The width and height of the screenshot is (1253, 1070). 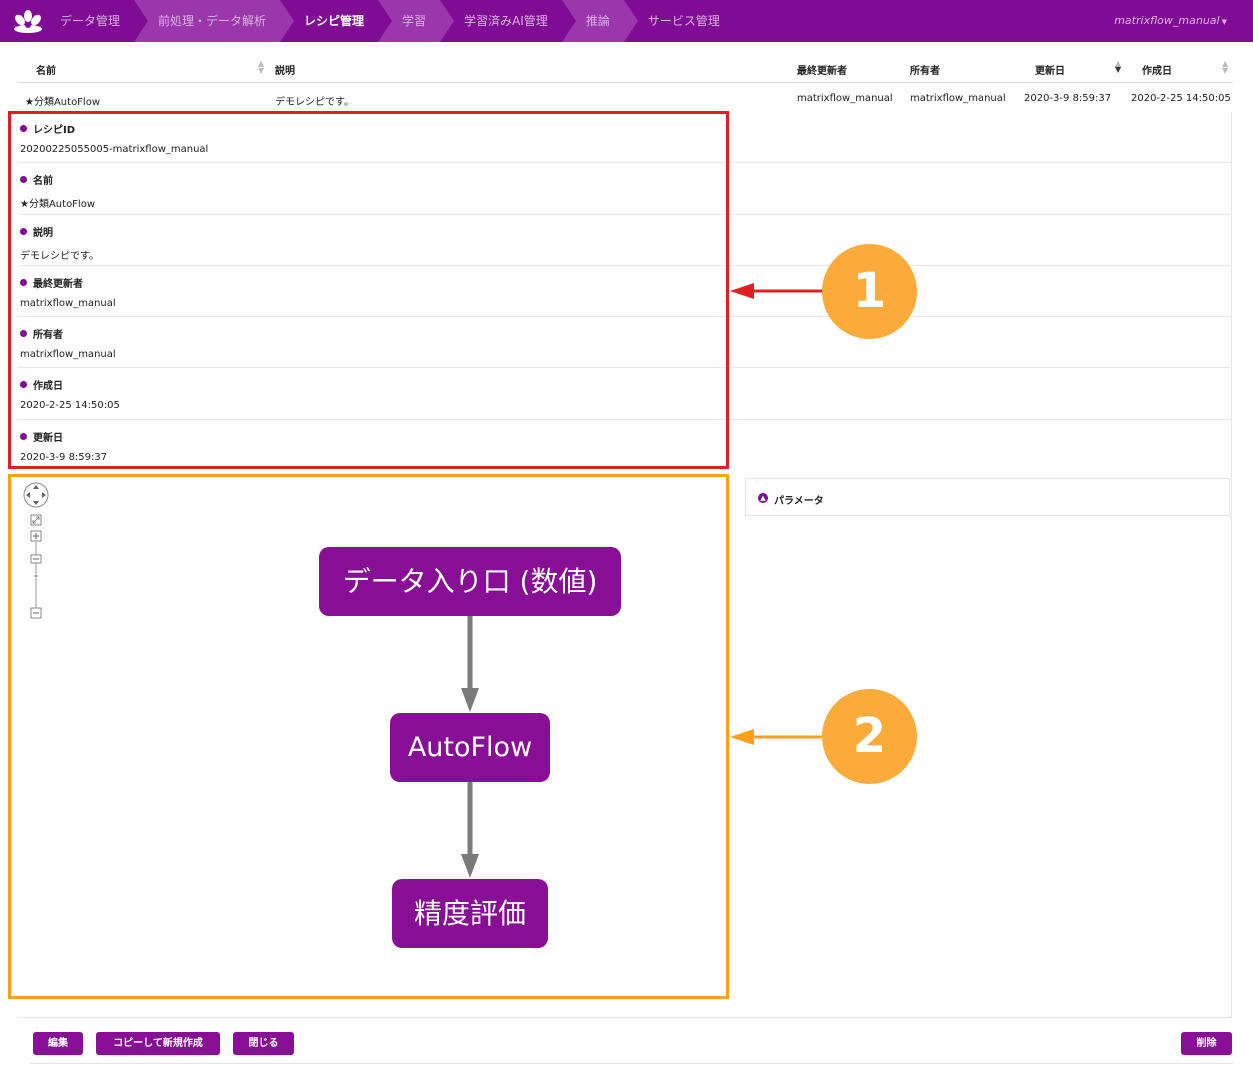 What do you see at coordinates (1206, 1043) in the screenshot?
I see `delete-button: 削除` at bounding box center [1206, 1043].